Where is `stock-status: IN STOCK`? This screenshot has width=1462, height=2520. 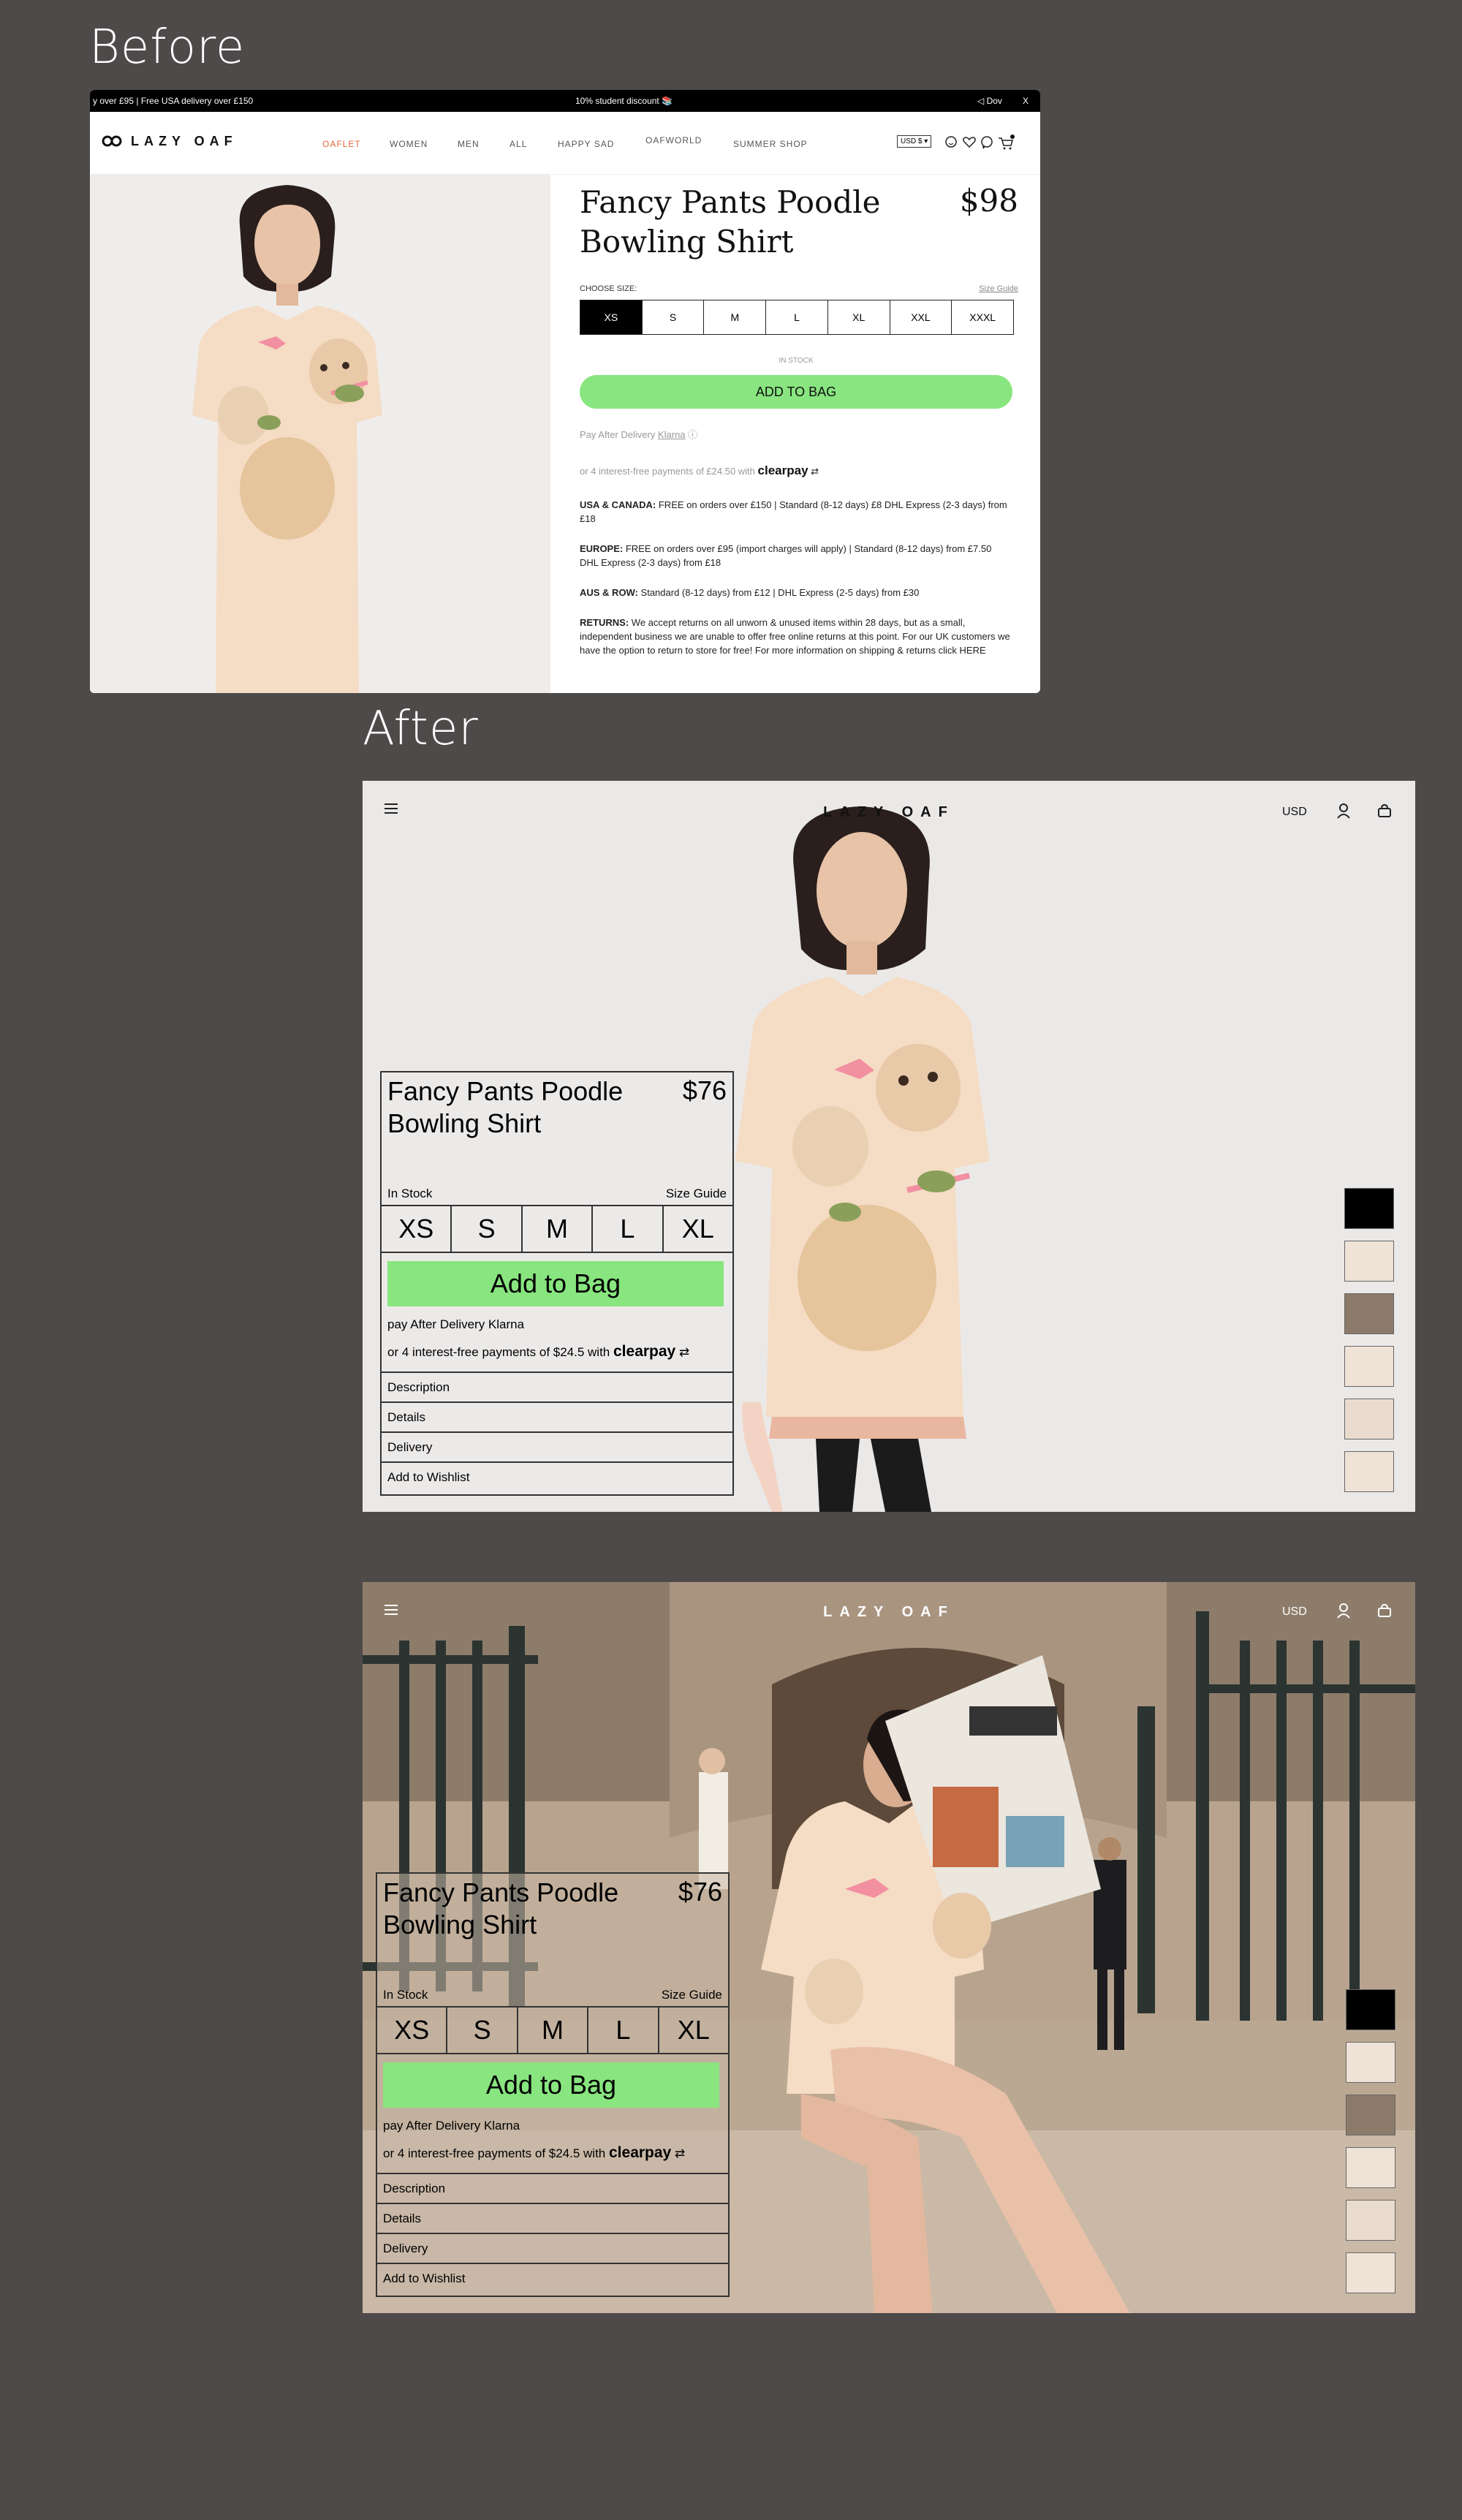 stock-status: IN STOCK is located at coordinates (797, 361).